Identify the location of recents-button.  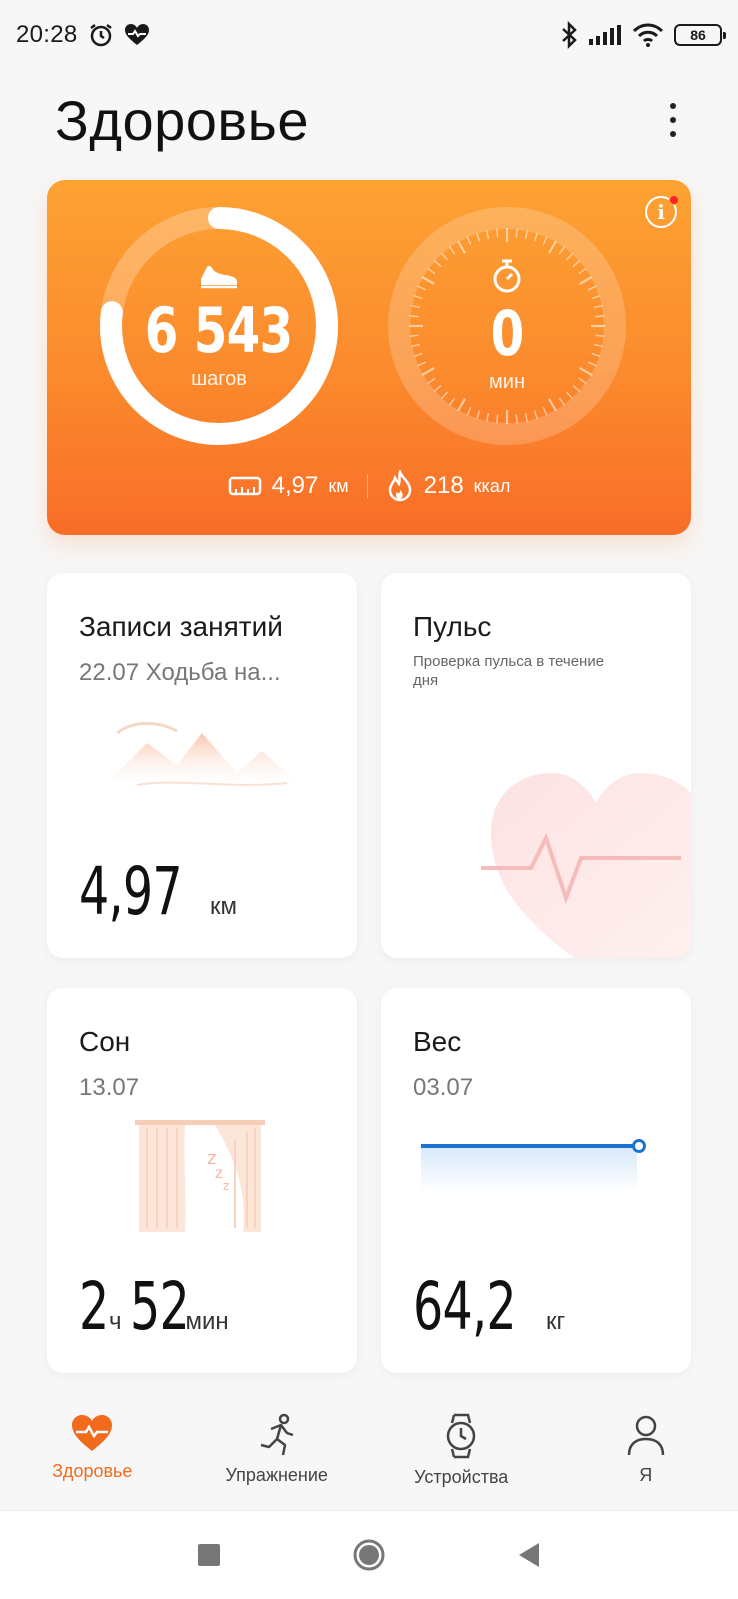
(209, 1555).